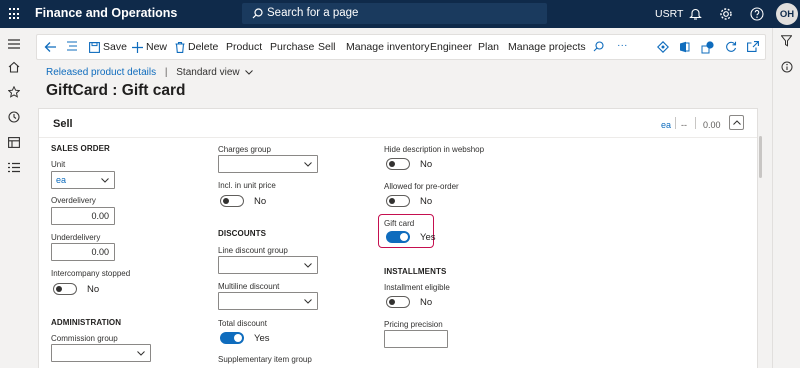  What do you see at coordinates (91, 273) in the screenshot?
I see `intercompany-label: Intercompany stopped` at bounding box center [91, 273].